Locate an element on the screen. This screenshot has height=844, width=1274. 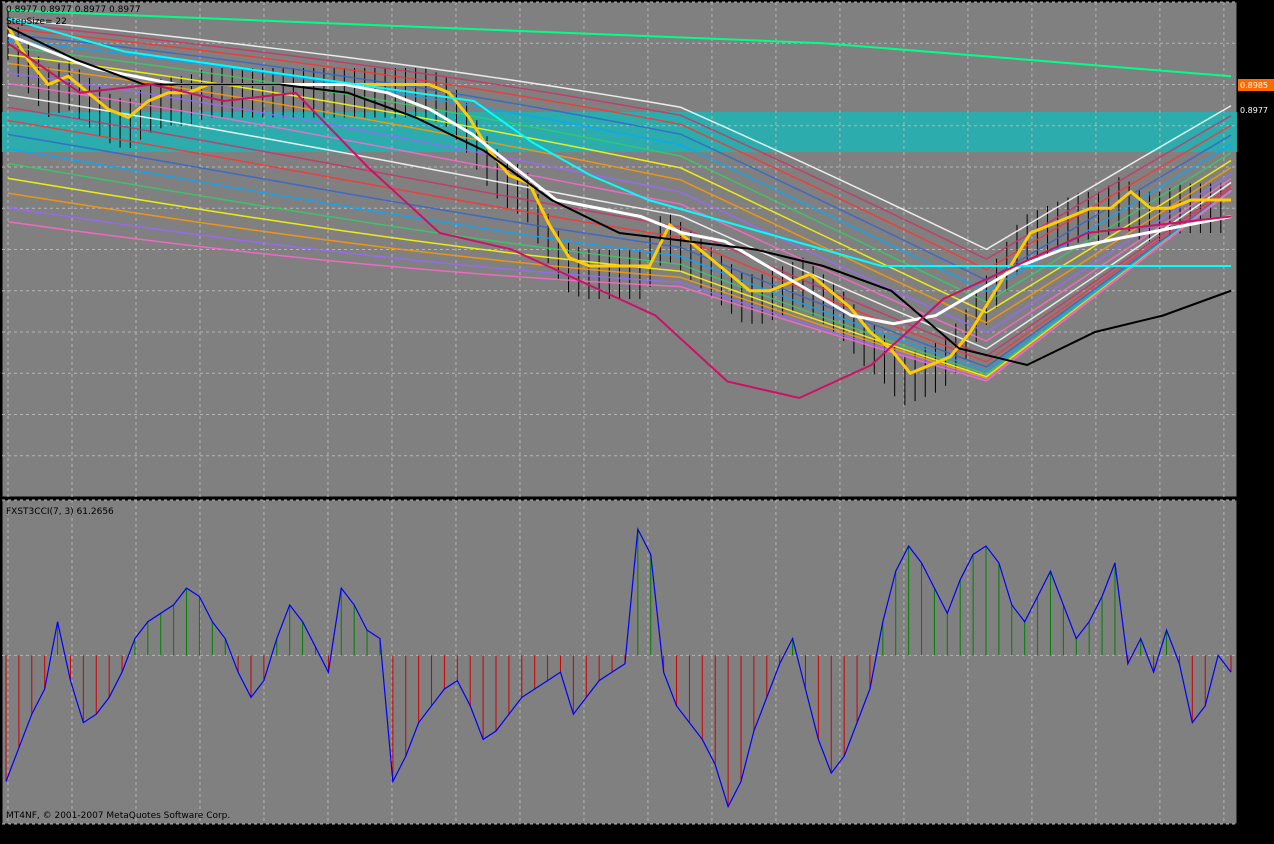
x-tick-label: 10 Oct 20:51 is located at coordinates (736, 835).